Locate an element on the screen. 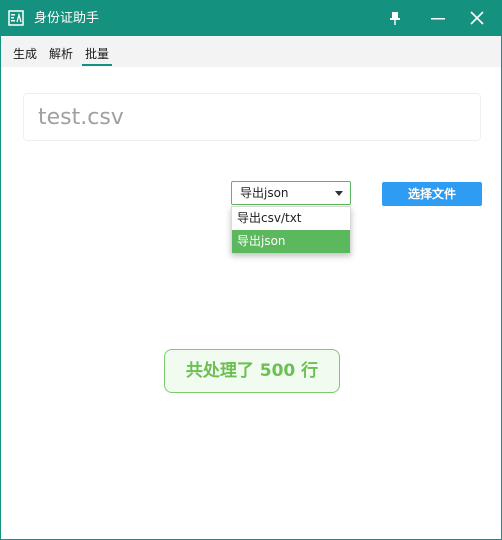 Image resolution: width=502 pixels, height=540 pixels. option-label: 导出csv/txt is located at coordinates (269, 218).